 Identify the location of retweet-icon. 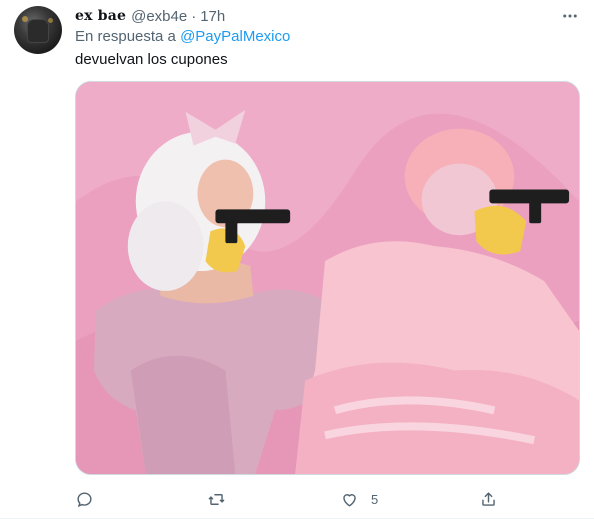
(216, 499).